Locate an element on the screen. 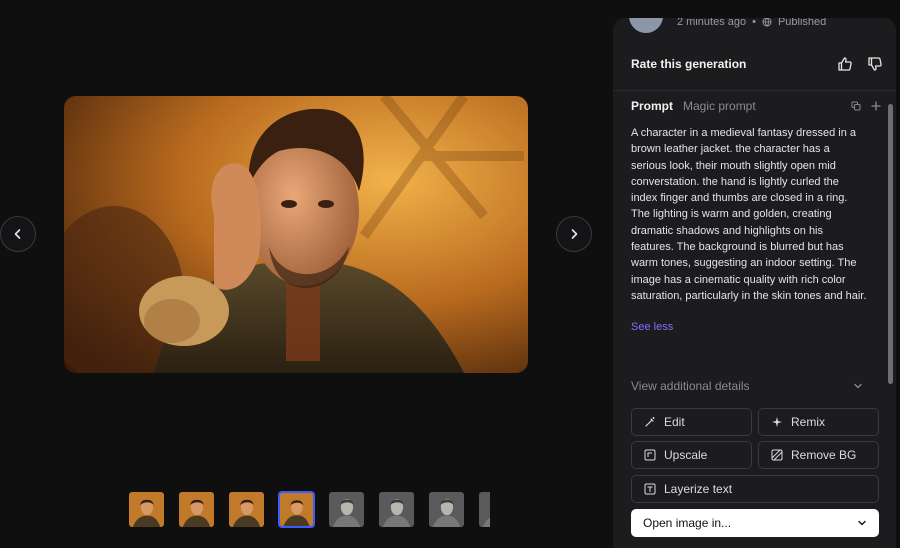 The width and height of the screenshot is (900, 548). avatar is located at coordinates (646, 25).